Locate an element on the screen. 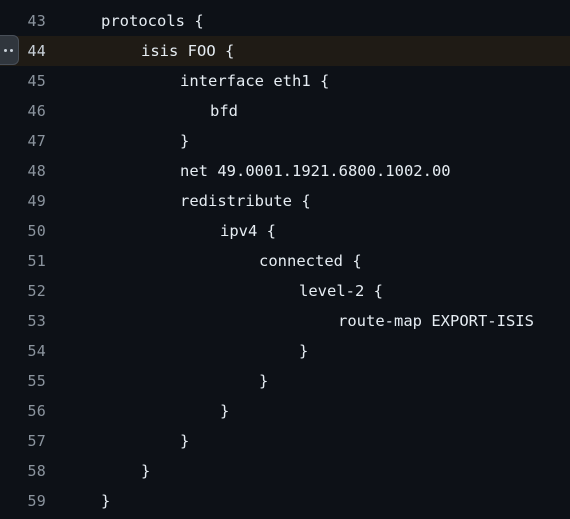 The height and width of the screenshot is (519, 570). code-line-56: 56 } is located at coordinates (285, 411).